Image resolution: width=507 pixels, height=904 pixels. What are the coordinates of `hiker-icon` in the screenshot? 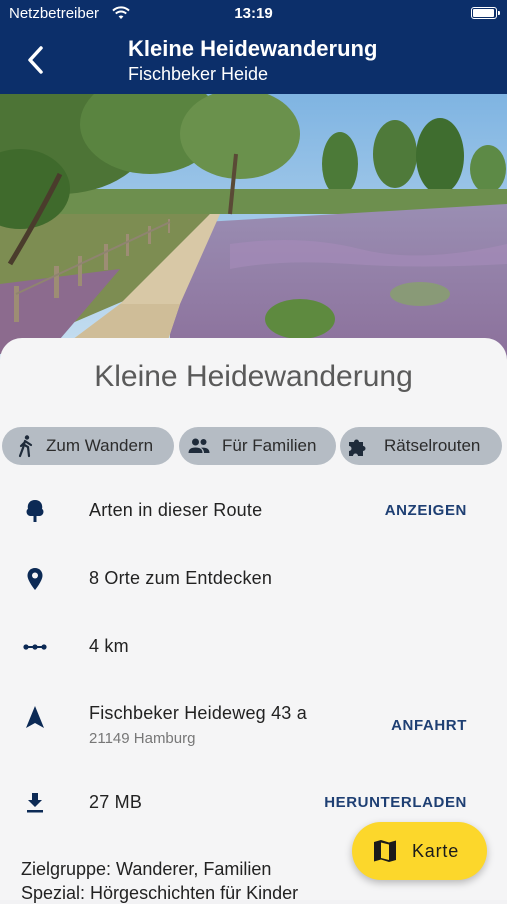 It's located at (25, 446).